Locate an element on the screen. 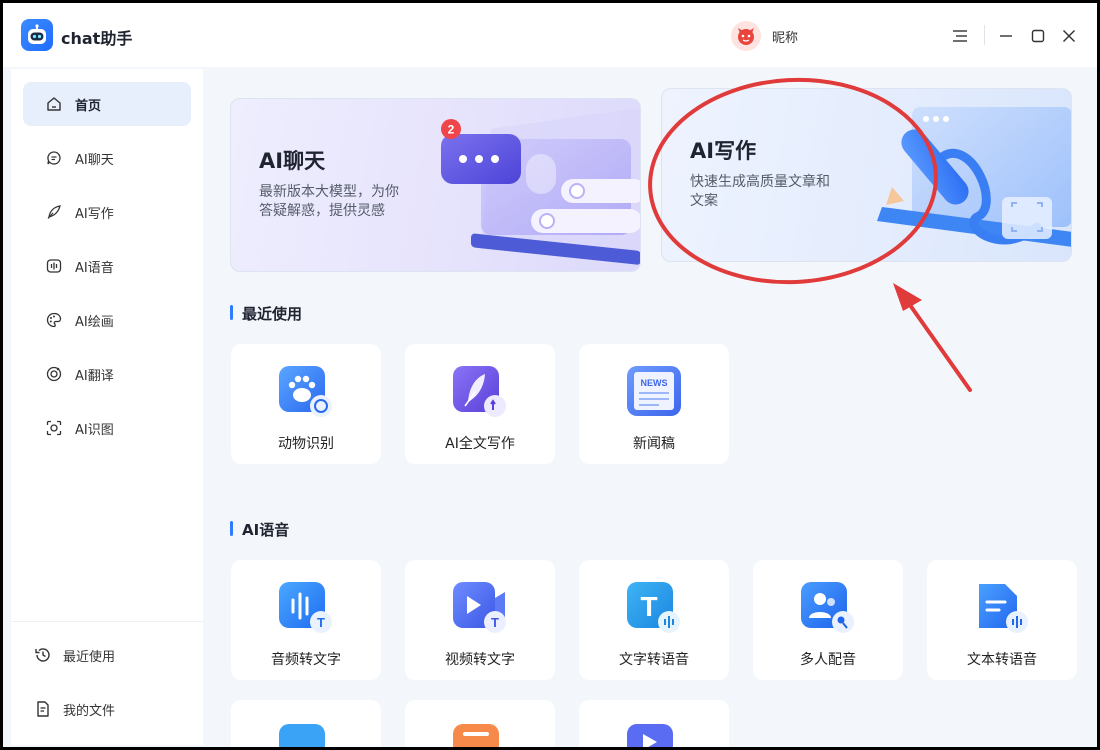  card-video-to-text: T 视频转文字 is located at coordinates (480, 620).